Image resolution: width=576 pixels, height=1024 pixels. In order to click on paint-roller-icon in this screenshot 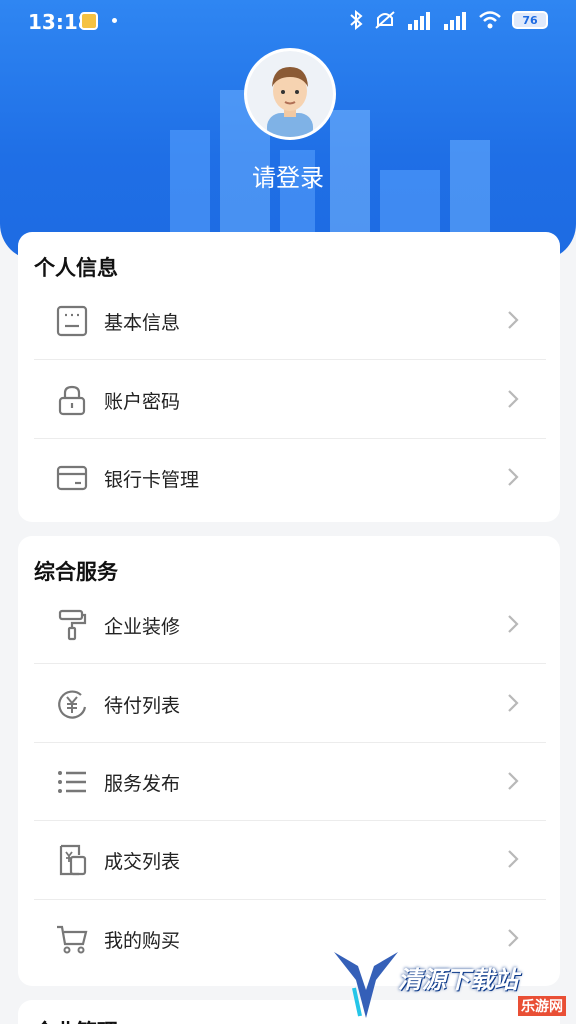, I will do `click(72, 625)`.